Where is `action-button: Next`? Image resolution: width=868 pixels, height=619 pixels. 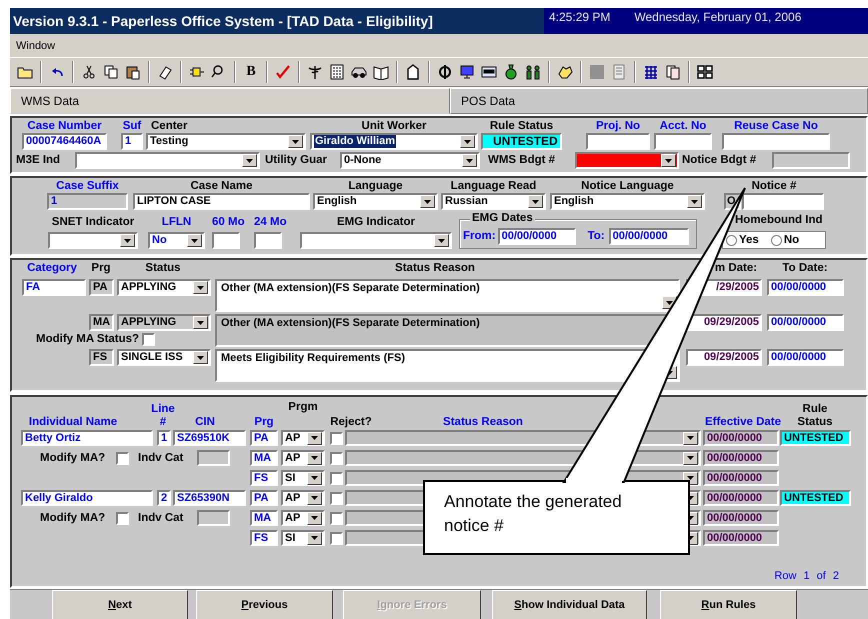 action-button: Next is located at coordinates (120, 604).